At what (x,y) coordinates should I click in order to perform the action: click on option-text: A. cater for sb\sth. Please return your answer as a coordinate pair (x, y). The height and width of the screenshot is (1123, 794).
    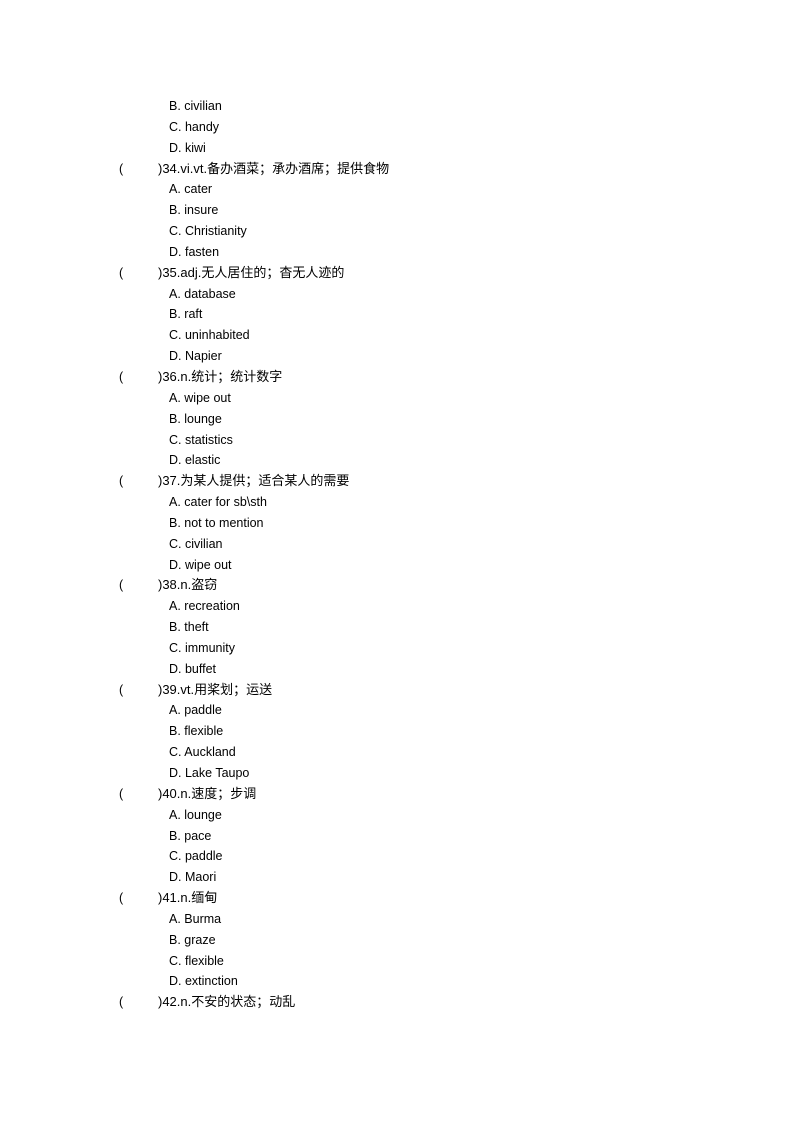
    Looking at the image, I should click on (218, 502).